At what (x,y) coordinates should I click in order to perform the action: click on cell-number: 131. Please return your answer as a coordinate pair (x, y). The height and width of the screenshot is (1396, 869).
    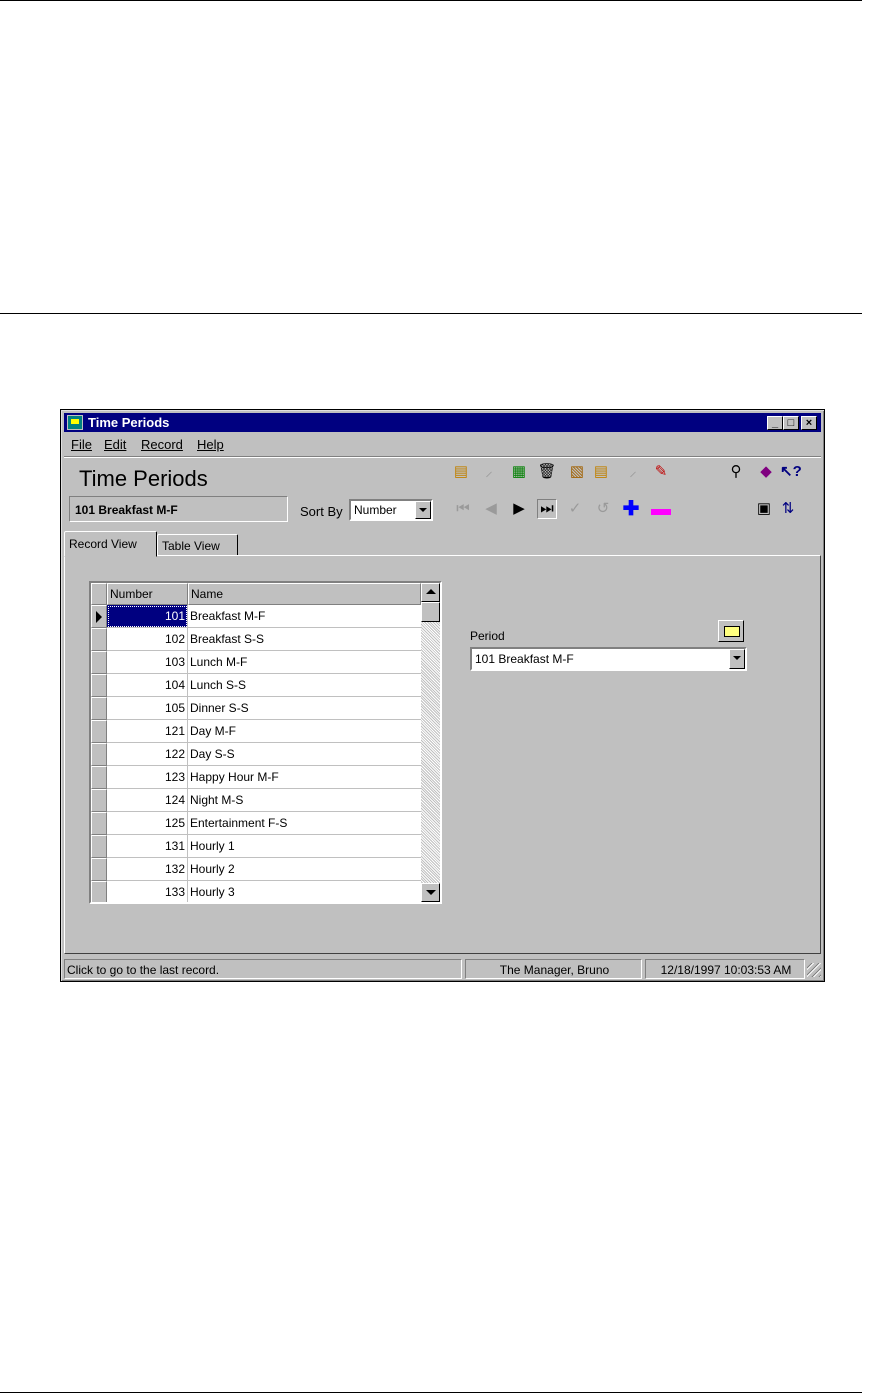
    Looking at the image, I should click on (147, 846).